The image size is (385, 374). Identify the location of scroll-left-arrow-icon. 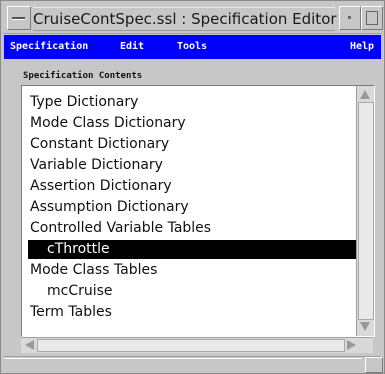
(29, 345).